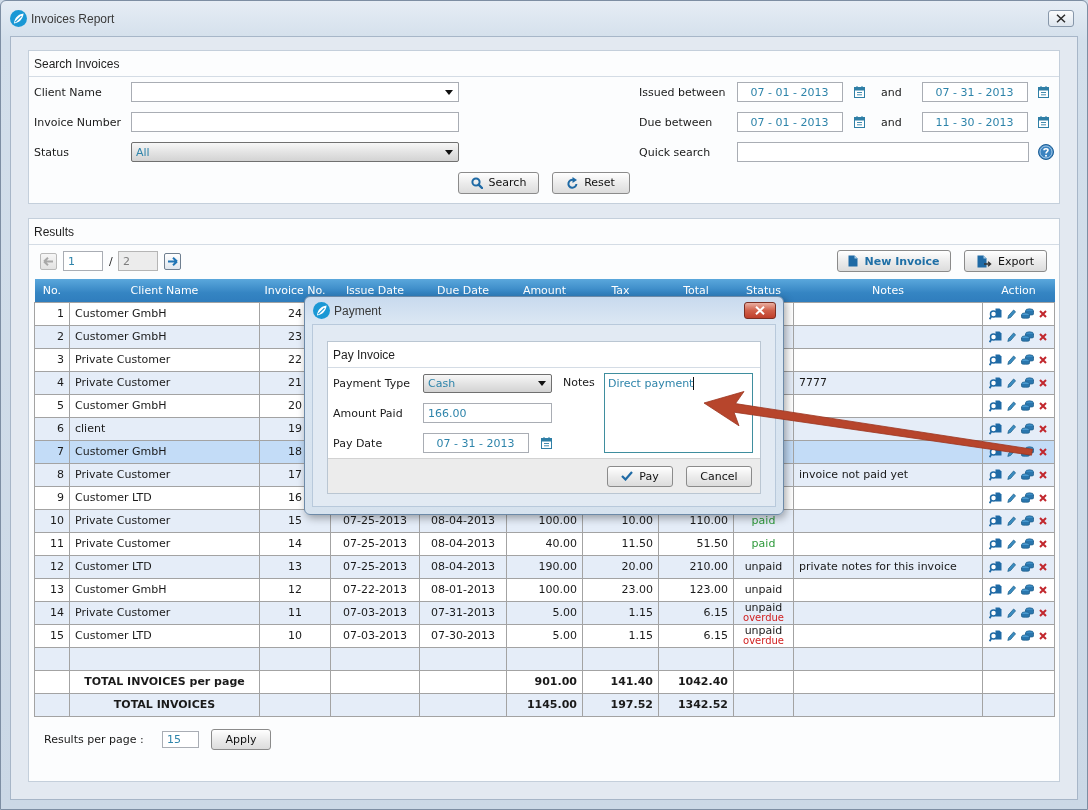 The width and height of the screenshot is (1088, 810). Describe the element at coordinates (90, 428) in the screenshot. I see `client-name: client` at that location.